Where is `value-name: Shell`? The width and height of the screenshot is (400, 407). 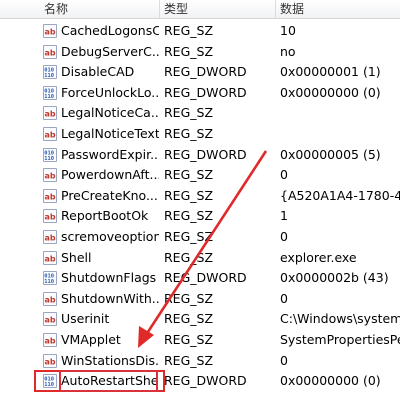 value-name: Shell is located at coordinates (76, 257).